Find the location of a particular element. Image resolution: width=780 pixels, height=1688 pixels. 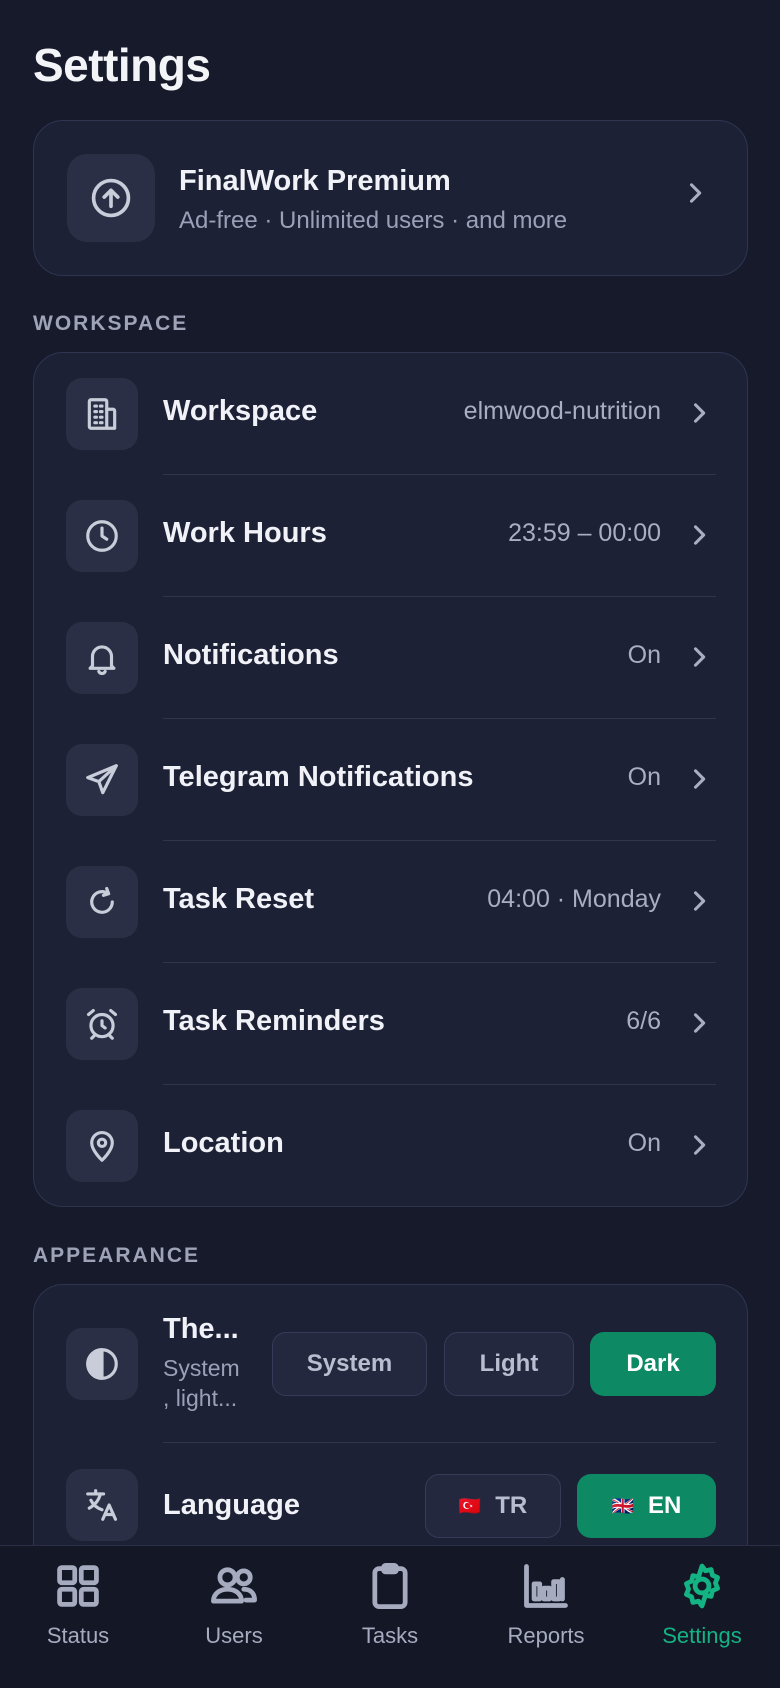

language-code: TR is located at coordinates (511, 1505).